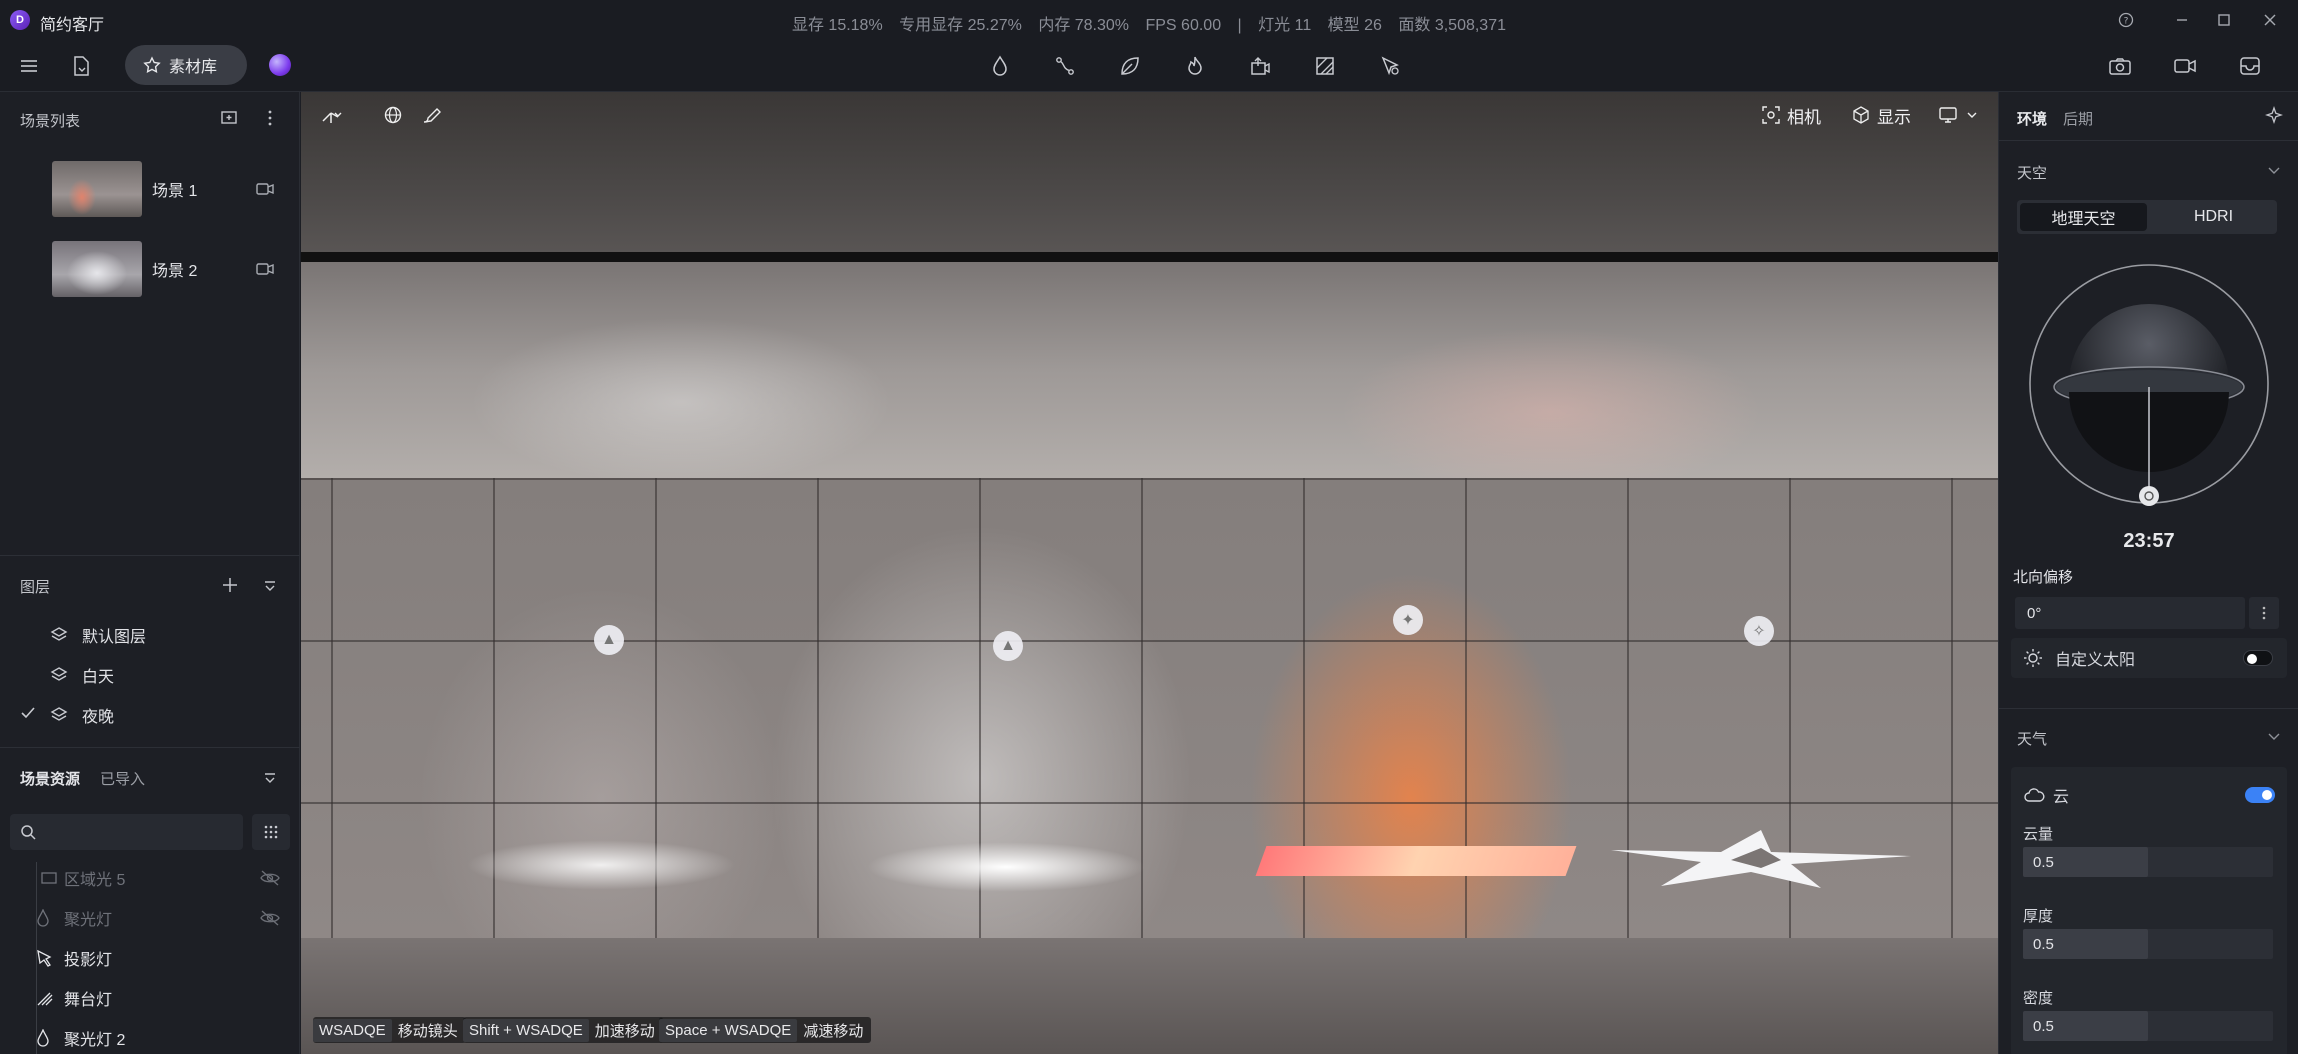  Describe the element at coordinates (1354, 25) in the screenshot. I see `stat-models: 模型 26` at that location.